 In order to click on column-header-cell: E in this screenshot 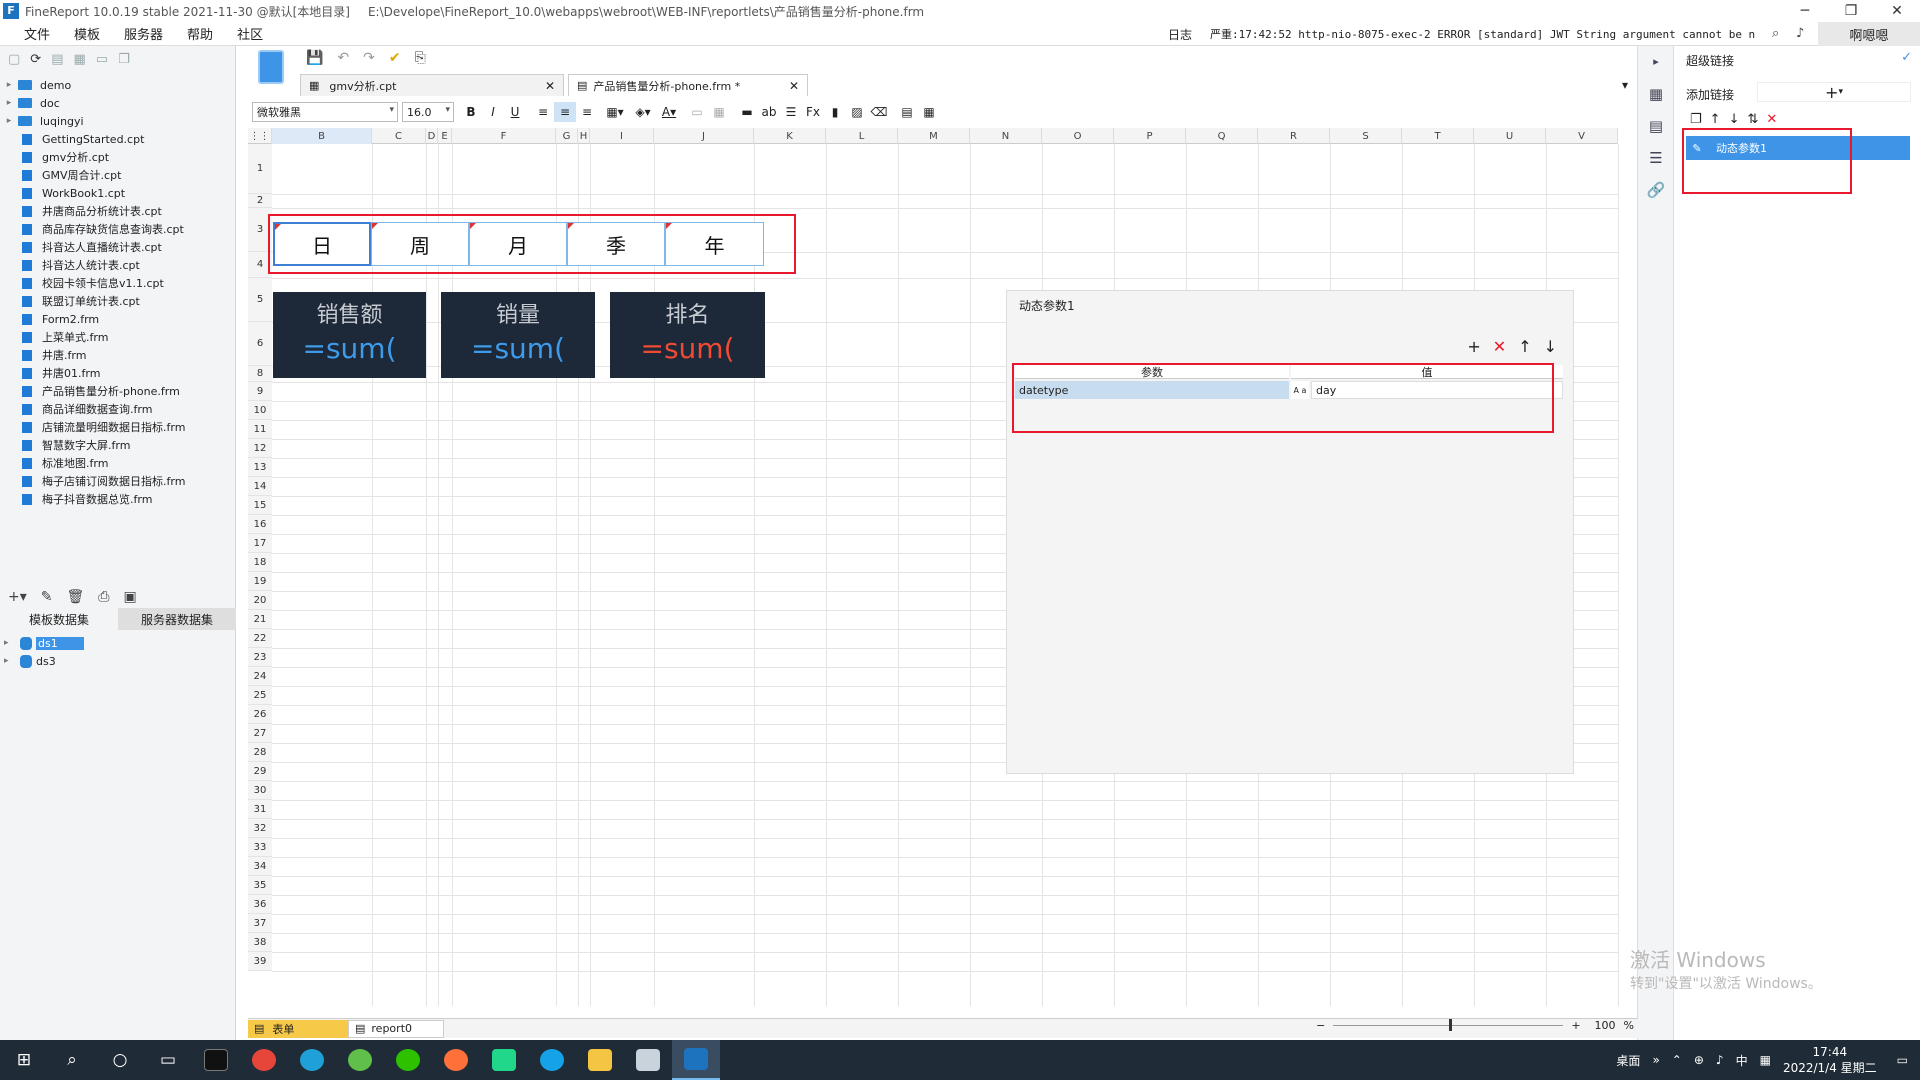, I will do `click(445, 136)`.